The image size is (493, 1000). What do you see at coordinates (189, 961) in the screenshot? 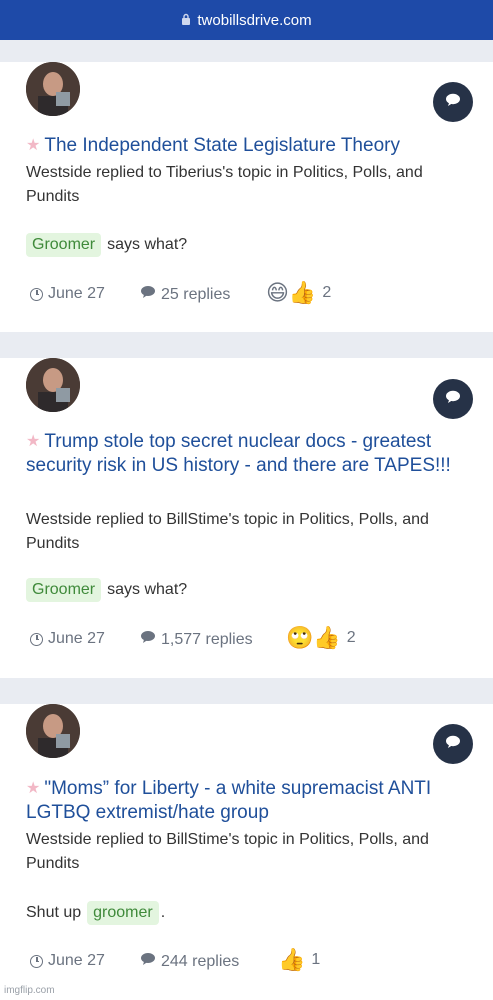
I see `reply-count: 244 replies` at bounding box center [189, 961].